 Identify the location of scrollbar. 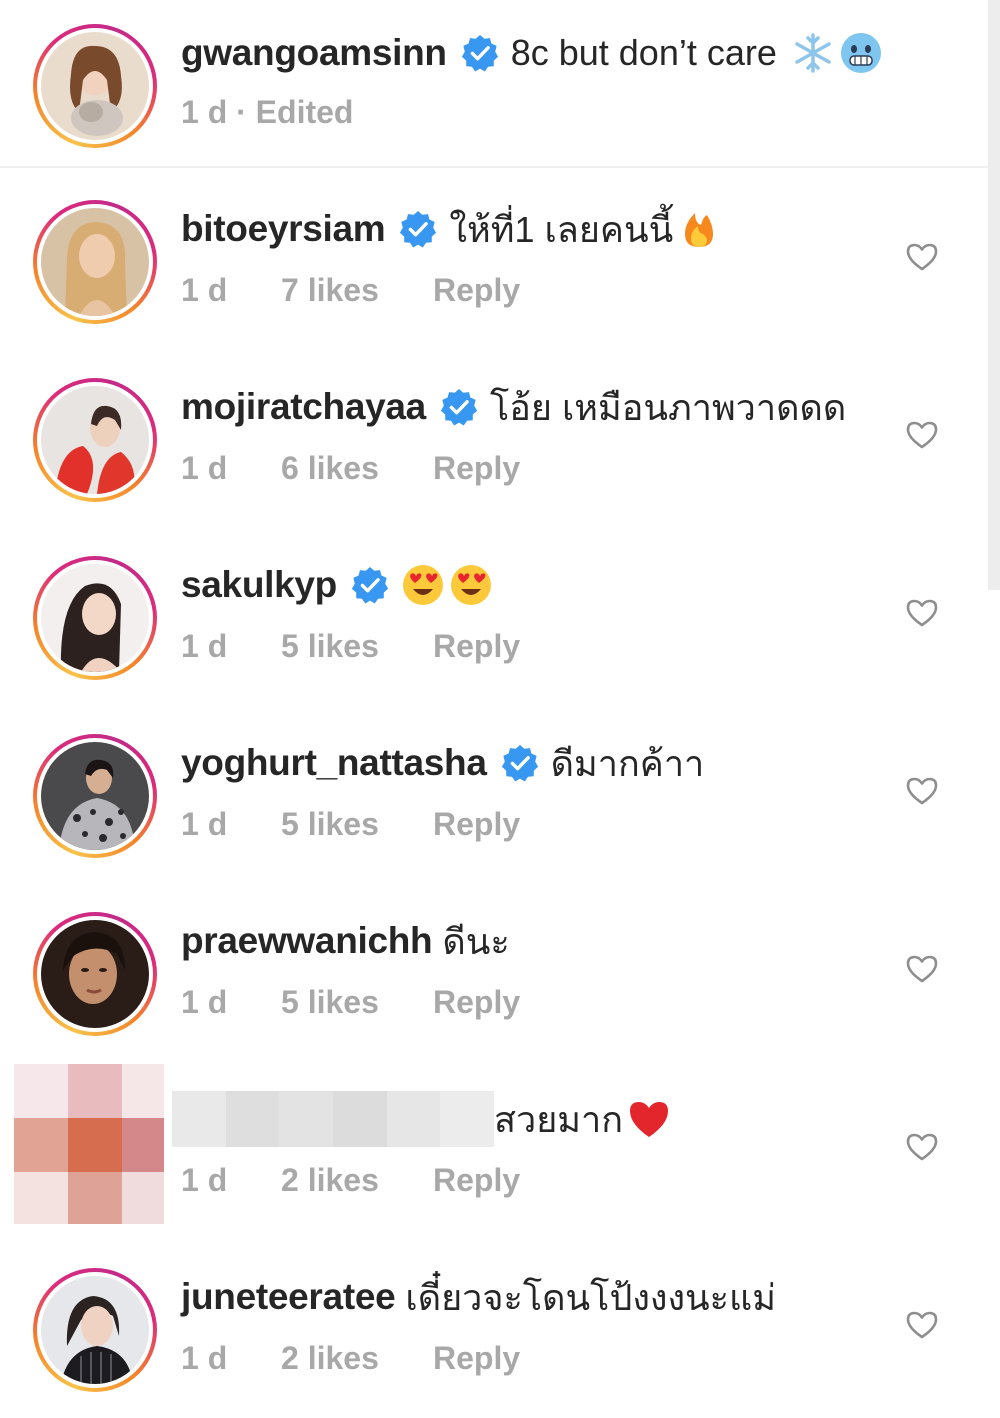
(994, 295).